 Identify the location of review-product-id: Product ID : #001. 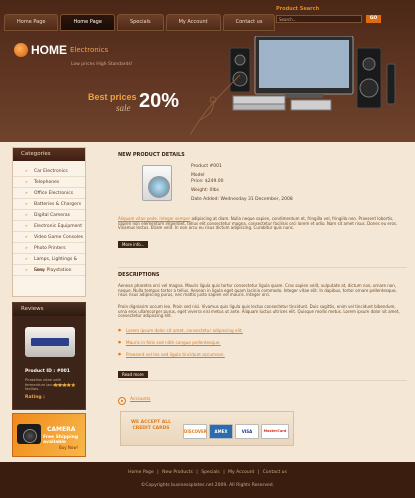
(47, 371).